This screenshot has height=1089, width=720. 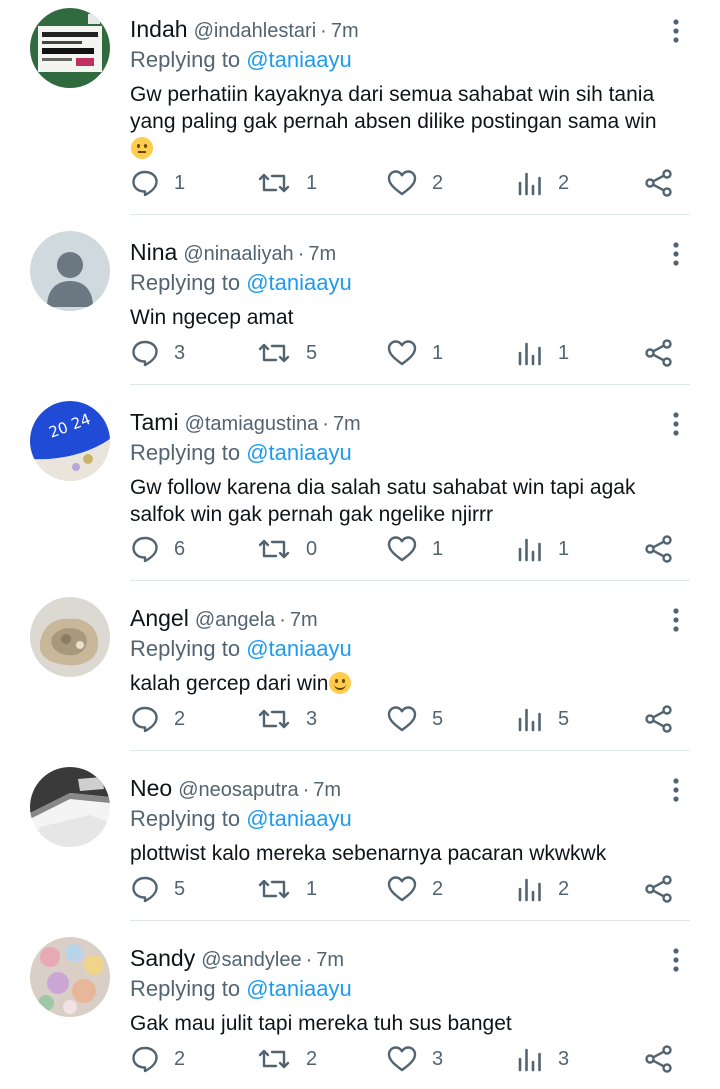 What do you see at coordinates (157, 889) in the screenshot?
I see `reply-button: 5` at bounding box center [157, 889].